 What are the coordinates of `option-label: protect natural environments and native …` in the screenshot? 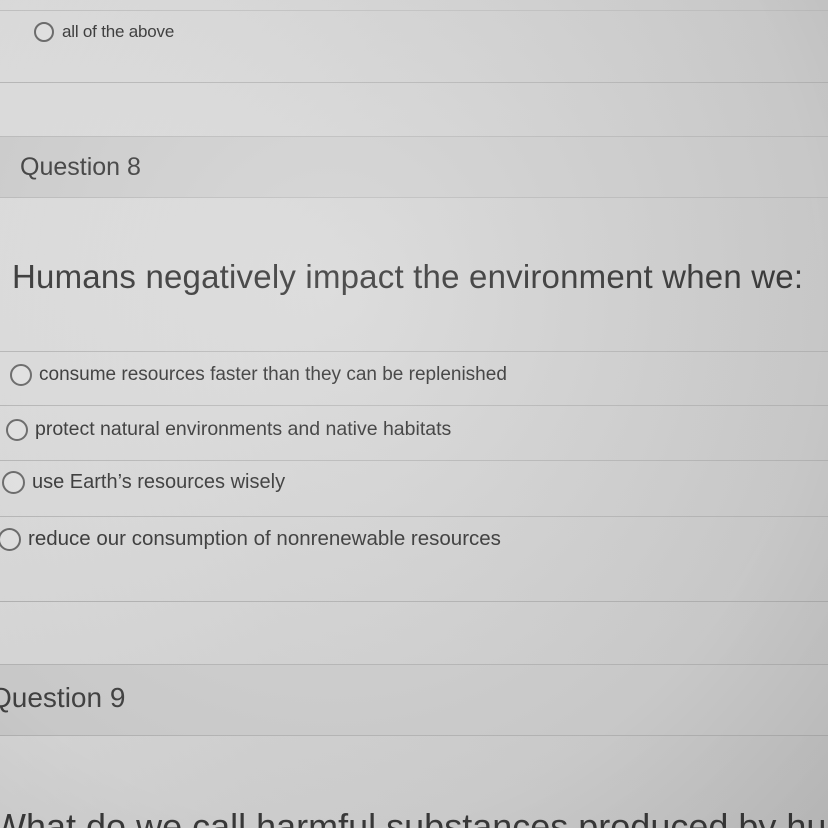 It's located at (243, 429).